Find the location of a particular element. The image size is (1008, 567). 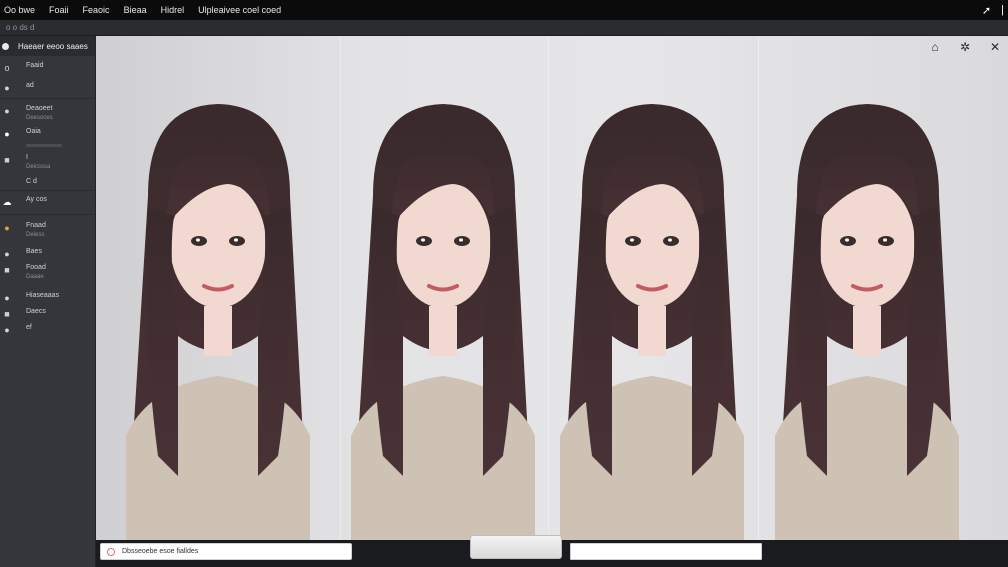

sidebar-item-label: I is located at coordinates (27, 157).